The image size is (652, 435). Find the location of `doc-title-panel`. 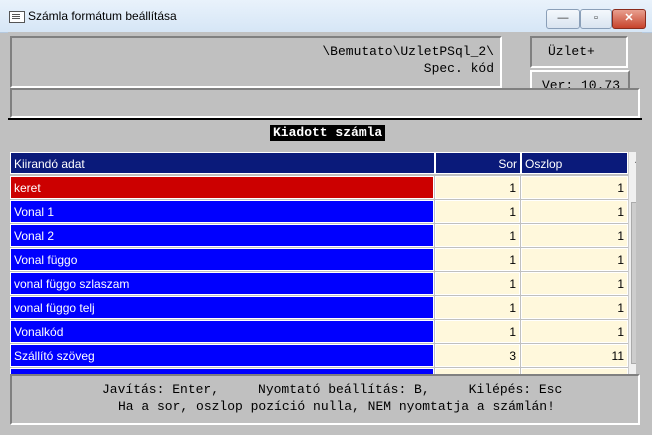

doc-title-panel is located at coordinates (325, 103).